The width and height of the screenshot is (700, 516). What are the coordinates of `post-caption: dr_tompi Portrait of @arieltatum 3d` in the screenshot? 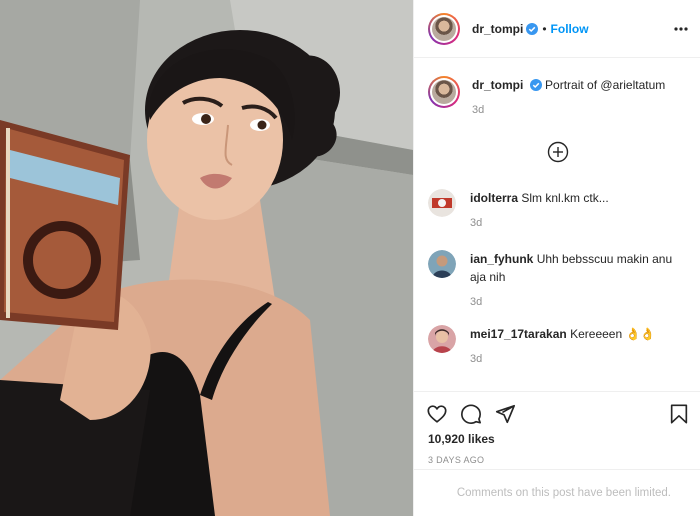 It's located at (546, 97).